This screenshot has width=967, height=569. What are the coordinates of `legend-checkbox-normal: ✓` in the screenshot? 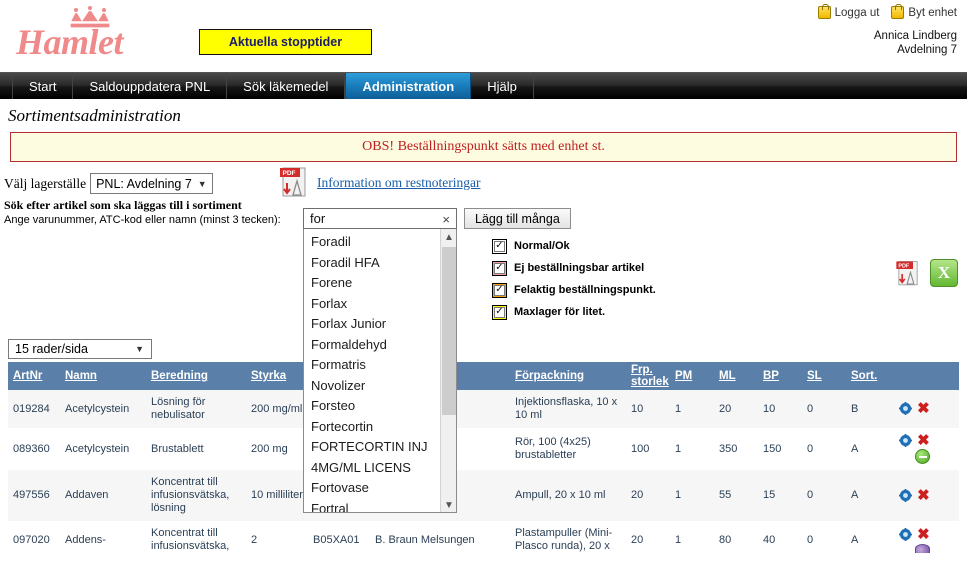 It's located at (499, 246).